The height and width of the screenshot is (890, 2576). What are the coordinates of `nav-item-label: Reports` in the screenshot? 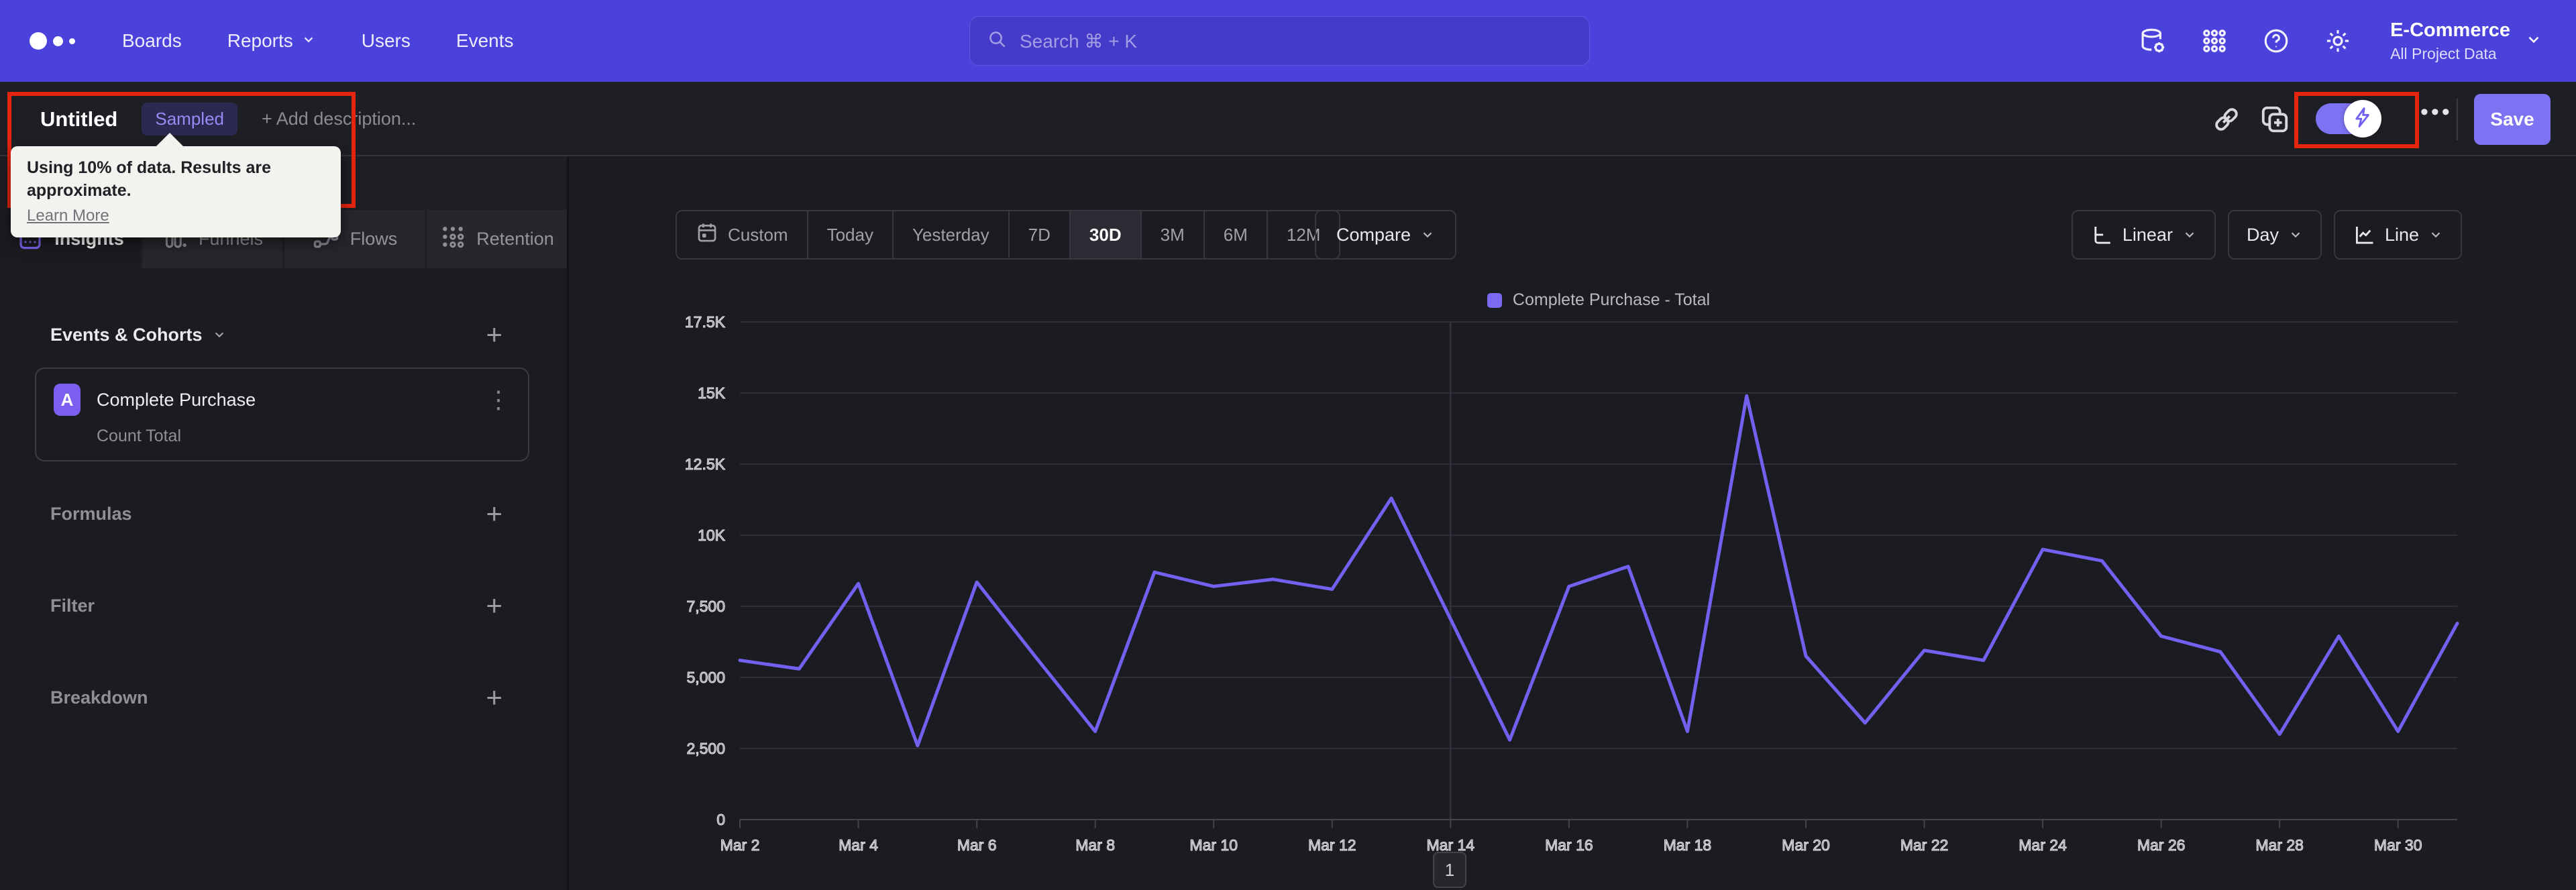 It's located at (260, 40).